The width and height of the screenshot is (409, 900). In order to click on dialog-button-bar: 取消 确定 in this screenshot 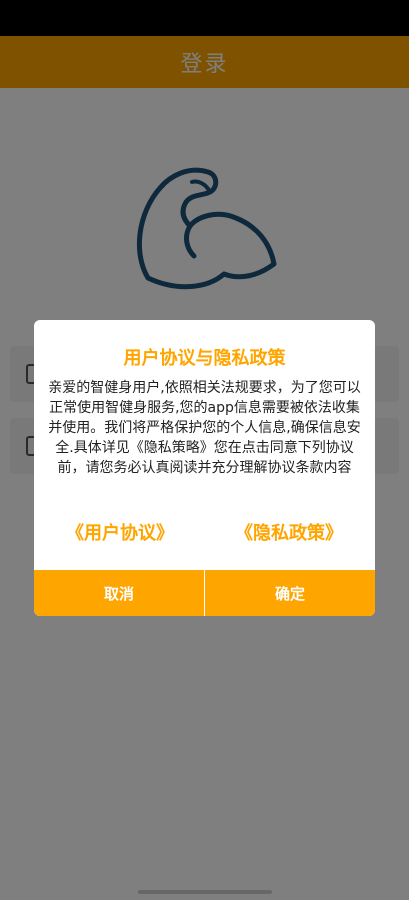, I will do `click(204, 593)`.